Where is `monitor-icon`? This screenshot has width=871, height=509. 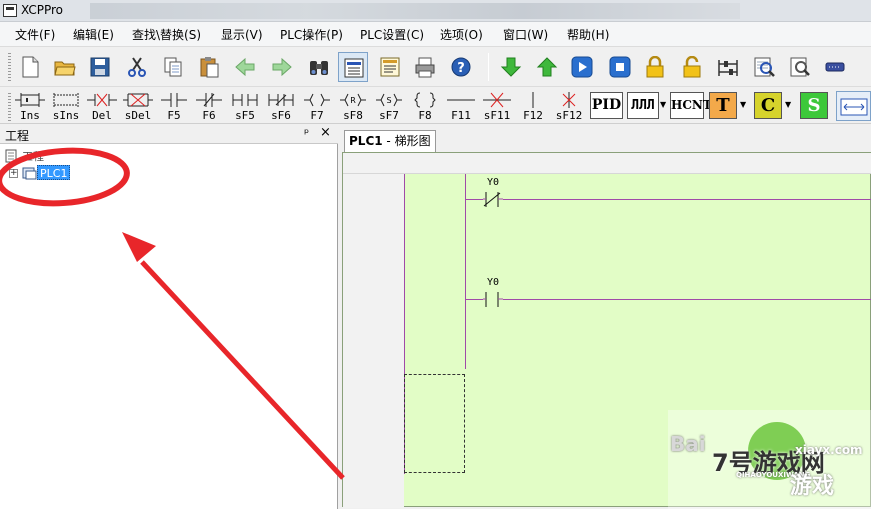
monitor-icon is located at coordinates (728, 68).